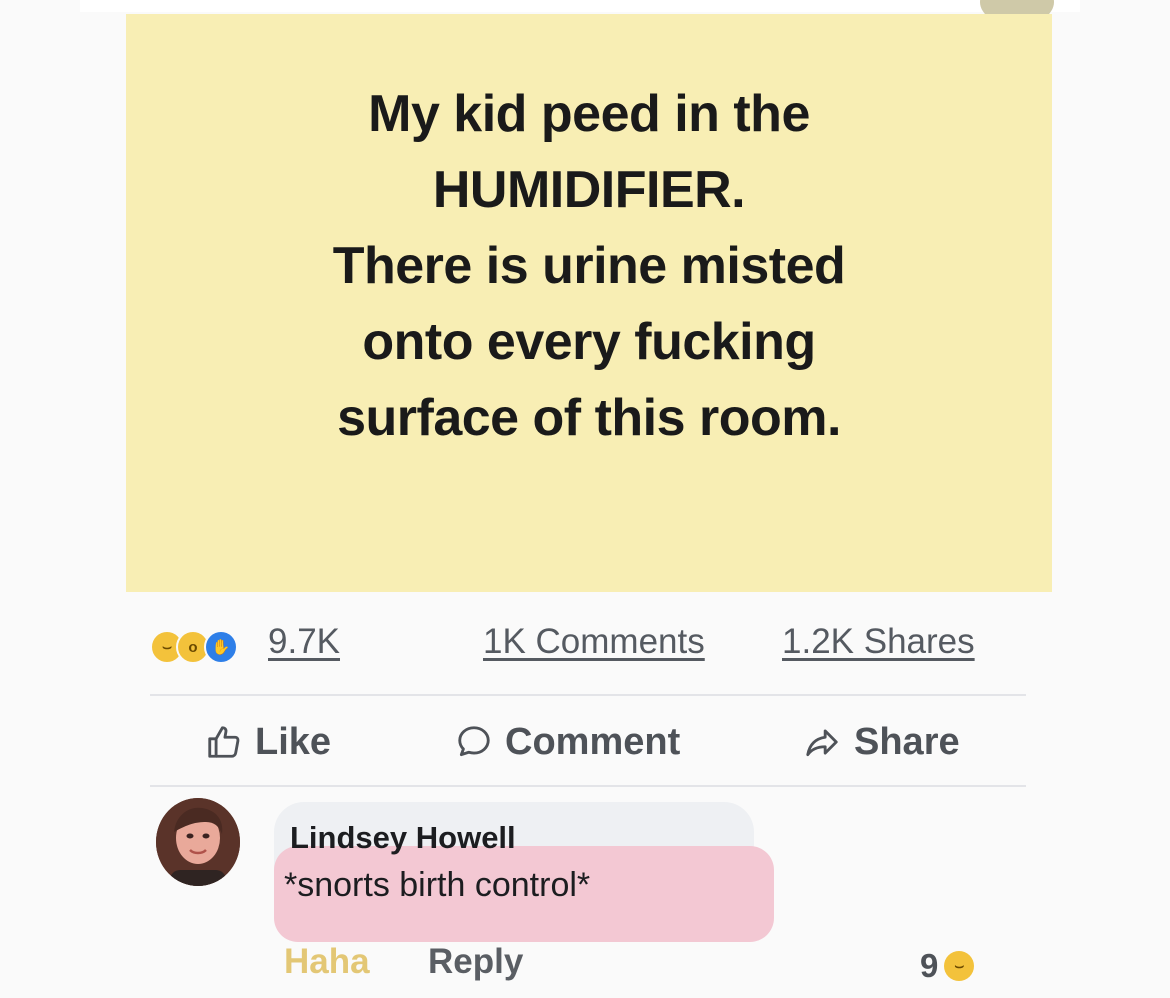  I want to click on post-text-line: onto every fucking, so click(589, 342).